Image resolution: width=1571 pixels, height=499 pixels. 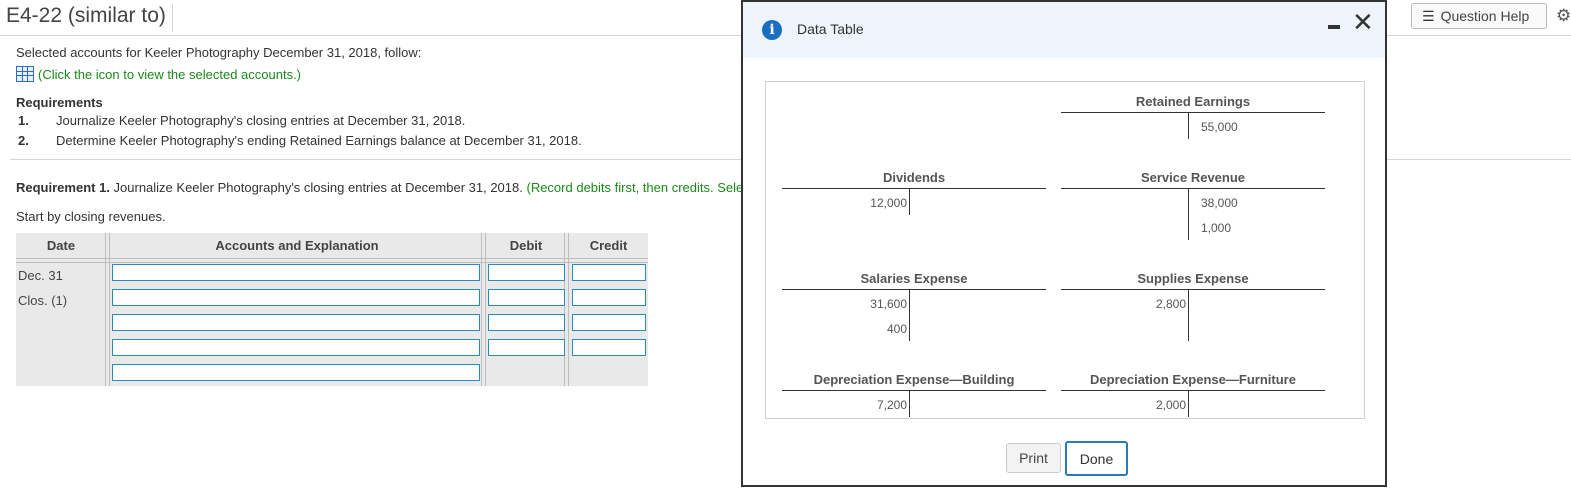 I want to click on t-account: Salaries Expense 31,600 400, so click(x=914, y=306).